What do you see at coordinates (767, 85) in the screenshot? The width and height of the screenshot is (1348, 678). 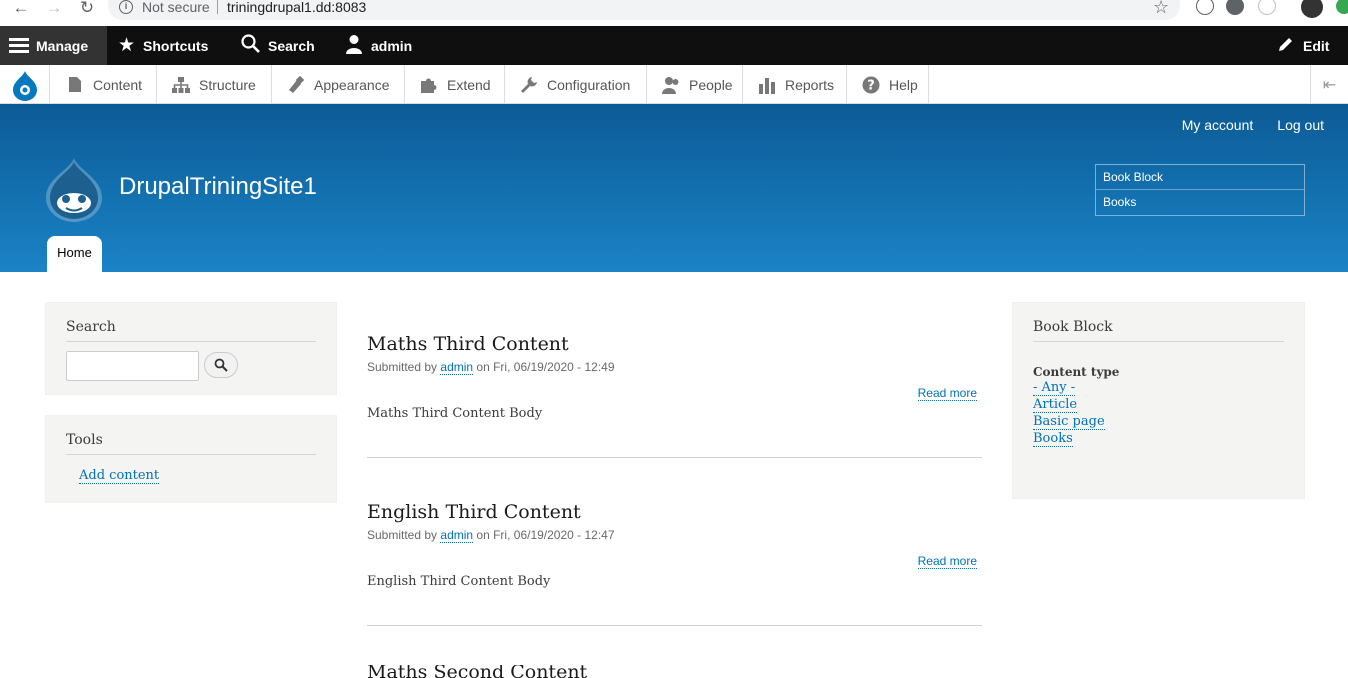 I see `bar-chart-icon` at bounding box center [767, 85].